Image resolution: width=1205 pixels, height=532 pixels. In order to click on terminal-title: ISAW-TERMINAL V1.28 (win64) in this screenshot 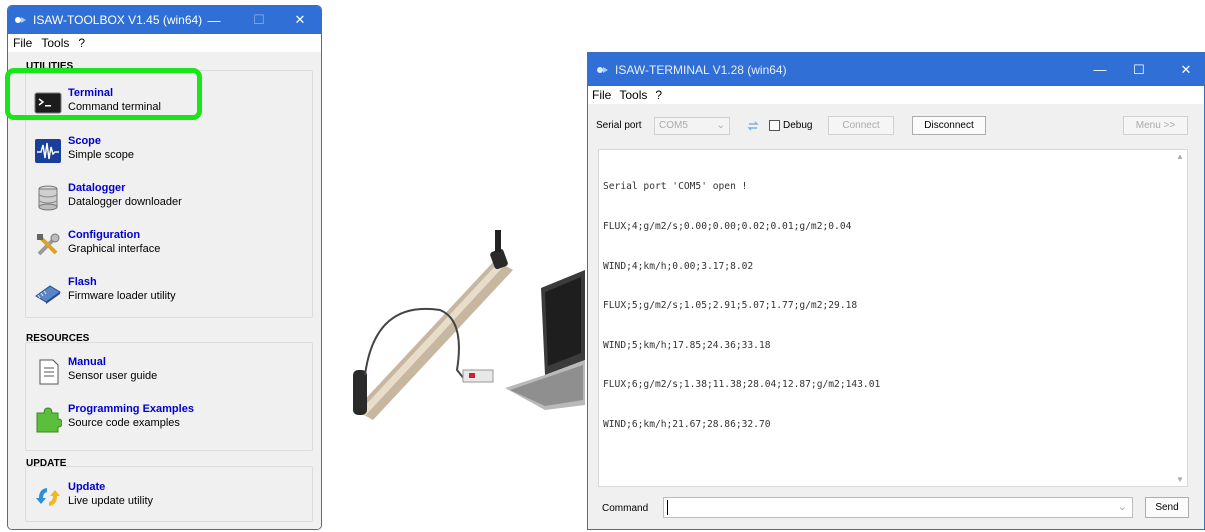, I will do `click(701, 69)`.